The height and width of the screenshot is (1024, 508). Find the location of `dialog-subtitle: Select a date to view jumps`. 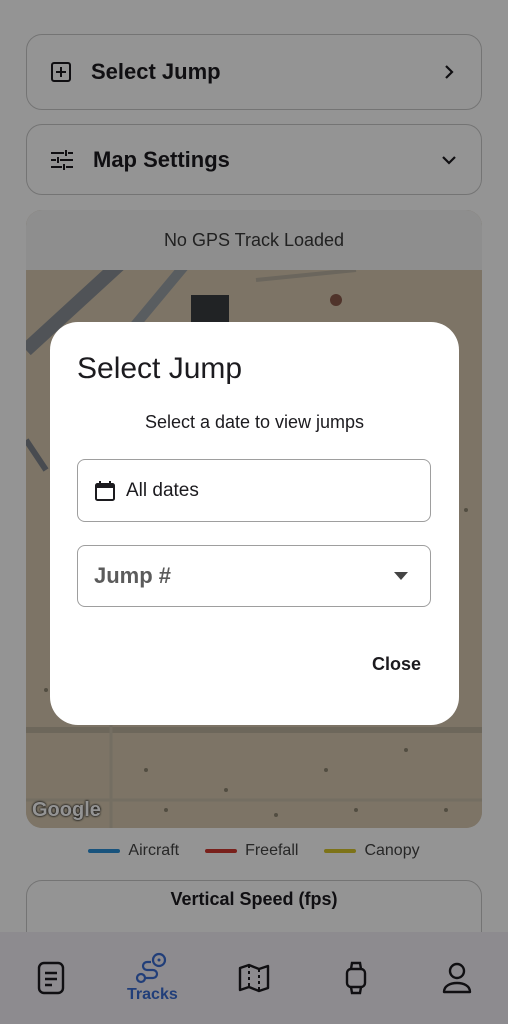

dialog-subtitle: Select a date to view jumps is located at coordinates (254, 422).